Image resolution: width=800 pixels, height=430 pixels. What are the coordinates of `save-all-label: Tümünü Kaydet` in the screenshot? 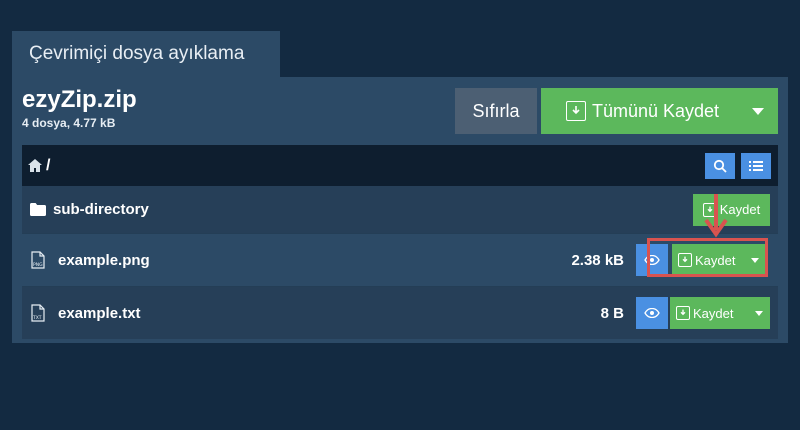 It's located at (655, 110).